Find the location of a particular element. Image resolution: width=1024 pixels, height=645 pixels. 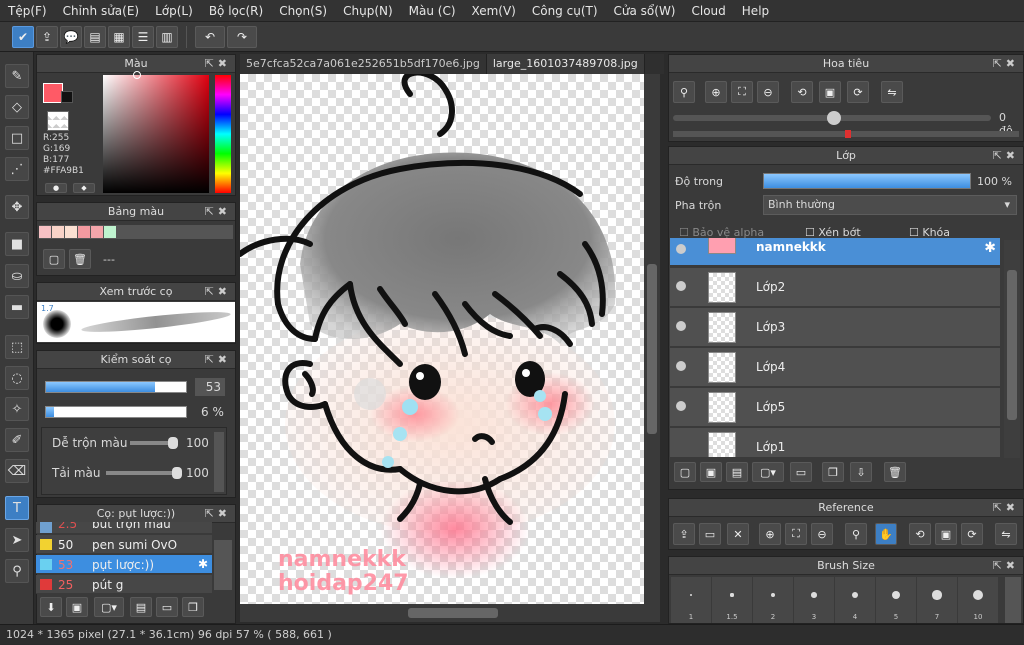

zoom-out-icon: ⊖ is located at coordinates (768, 92).